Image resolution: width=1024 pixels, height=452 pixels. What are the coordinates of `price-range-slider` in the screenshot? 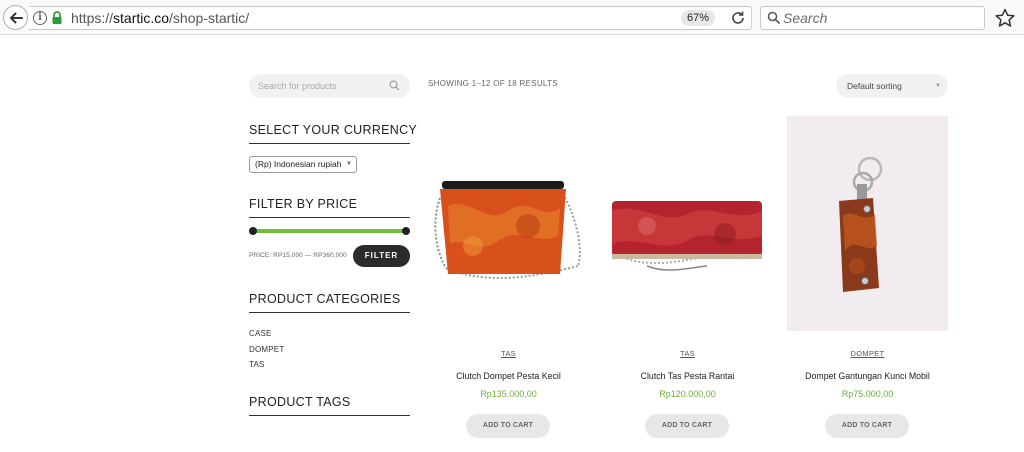 It's located at (329, 231).